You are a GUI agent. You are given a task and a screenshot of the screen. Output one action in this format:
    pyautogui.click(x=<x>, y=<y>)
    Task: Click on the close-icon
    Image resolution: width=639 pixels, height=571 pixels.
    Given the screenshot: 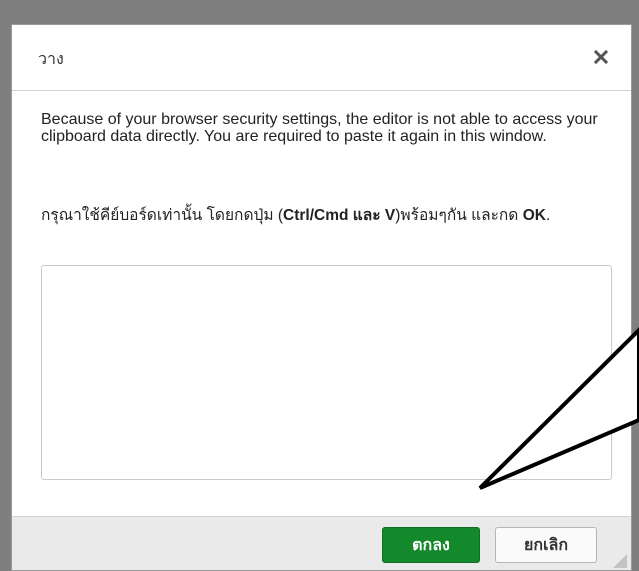 What is the action you would take?
    pyautogui.click(x=601, y=57)
    